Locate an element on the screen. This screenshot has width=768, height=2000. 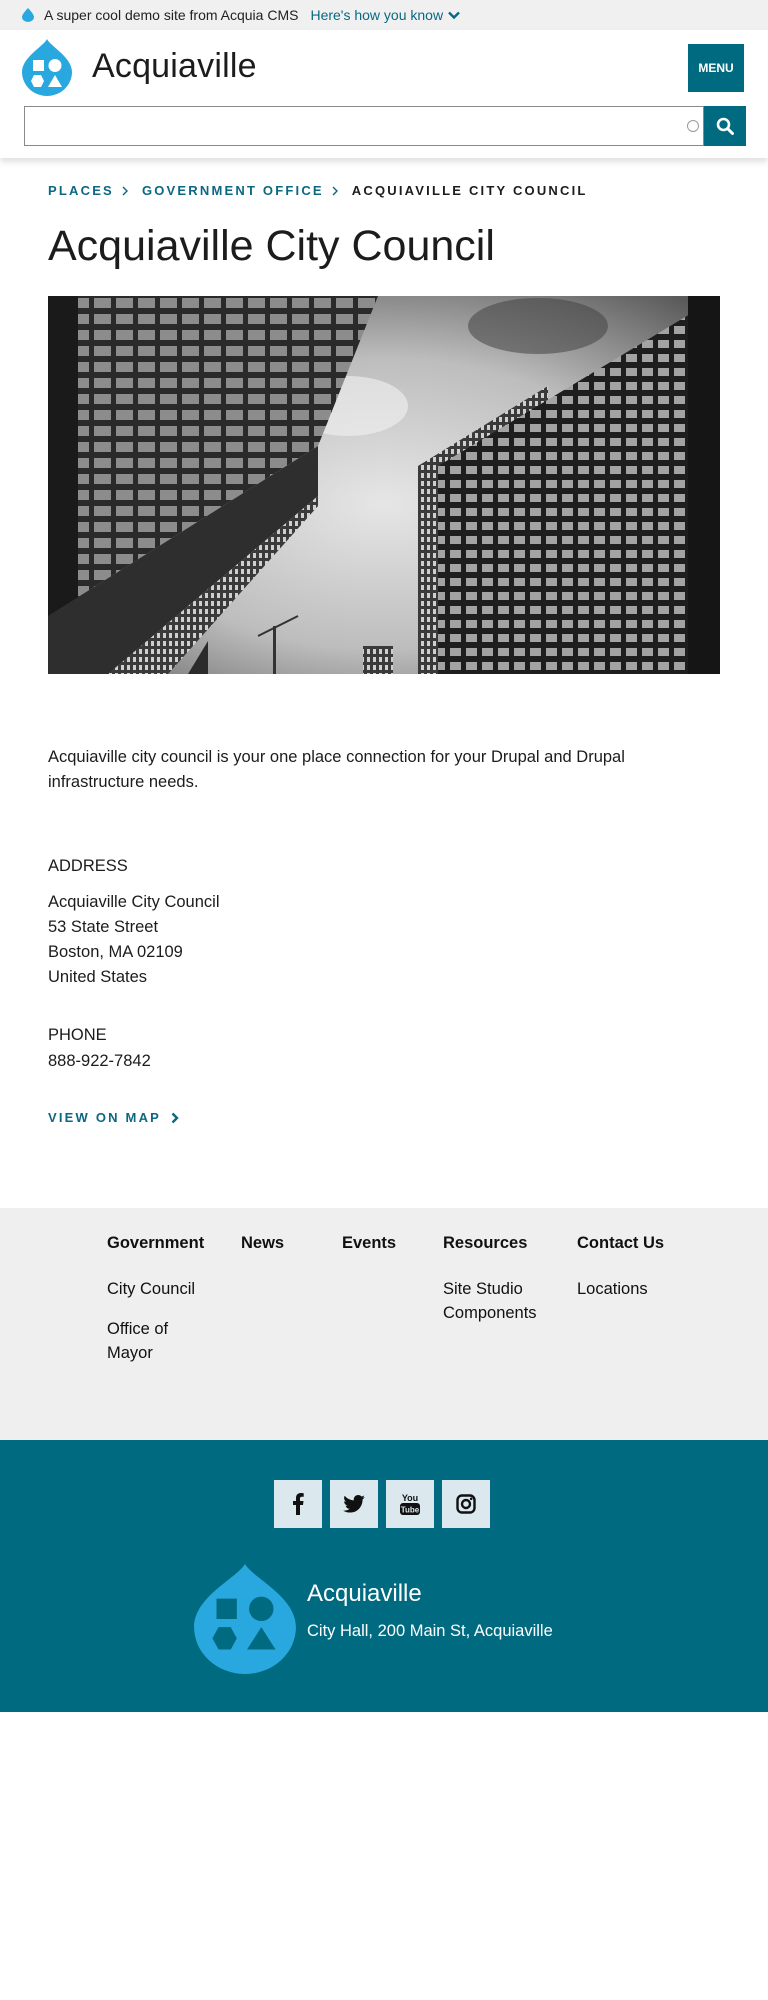
instagram-link is located at coordinates (466, 1504).